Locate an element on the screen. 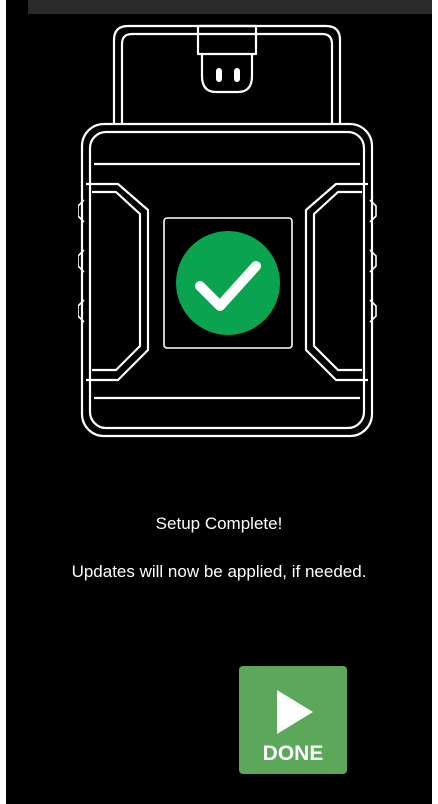  top-bar is located at coordinates (230, 7).